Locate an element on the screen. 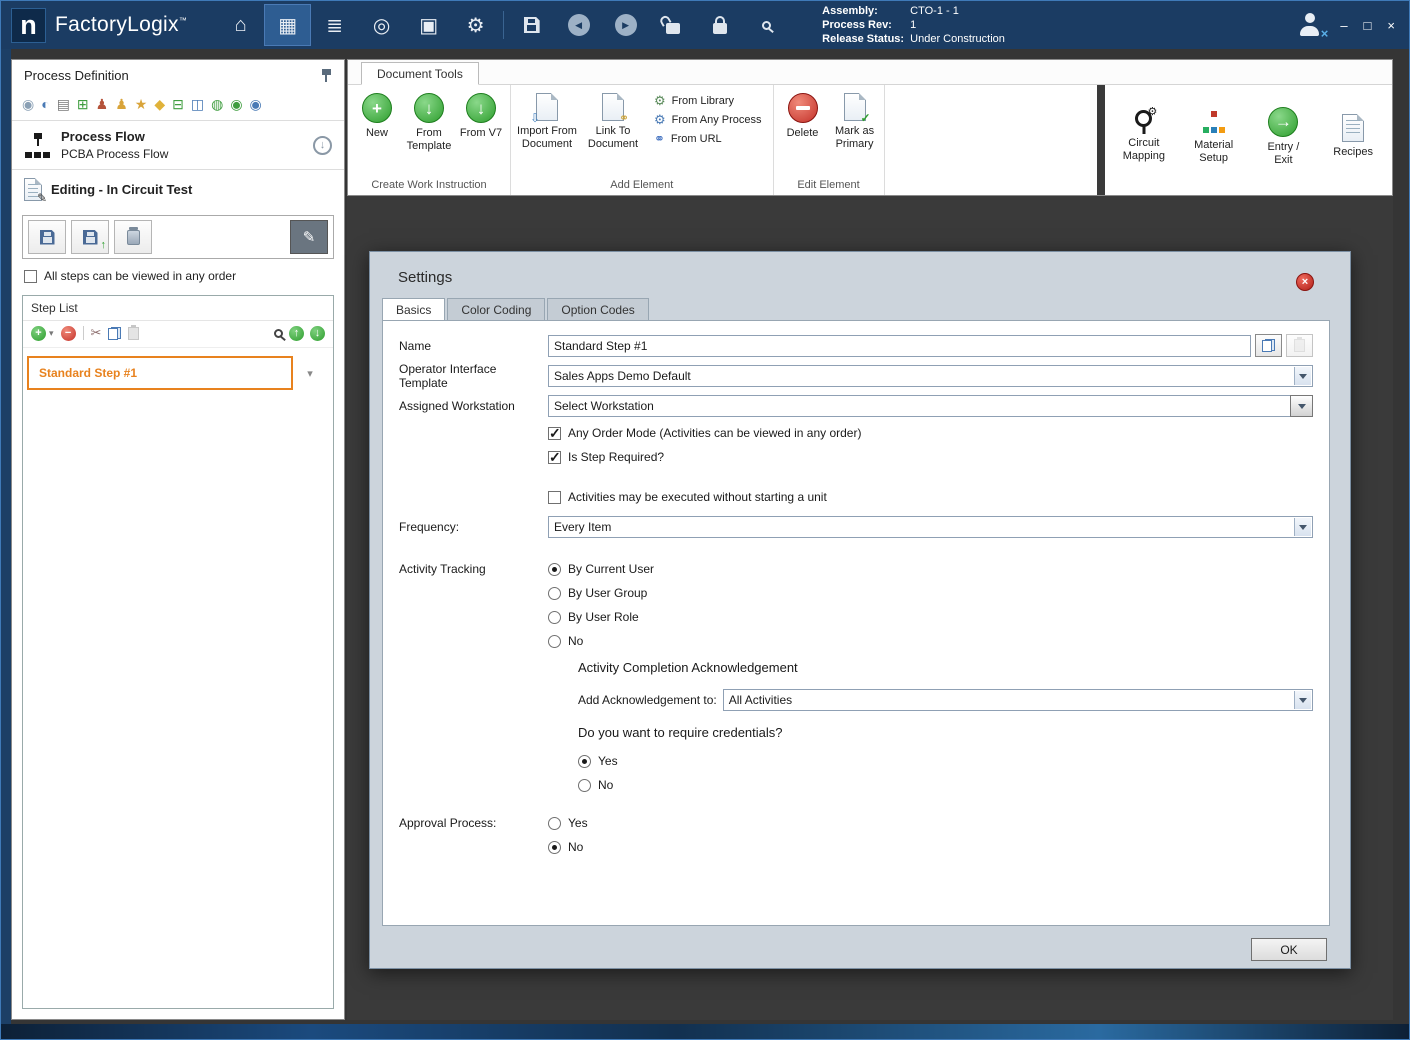 The width and height of the screenshot is (1410, 1040). export-icon: ⊟ is located at coordinates (178, 104).